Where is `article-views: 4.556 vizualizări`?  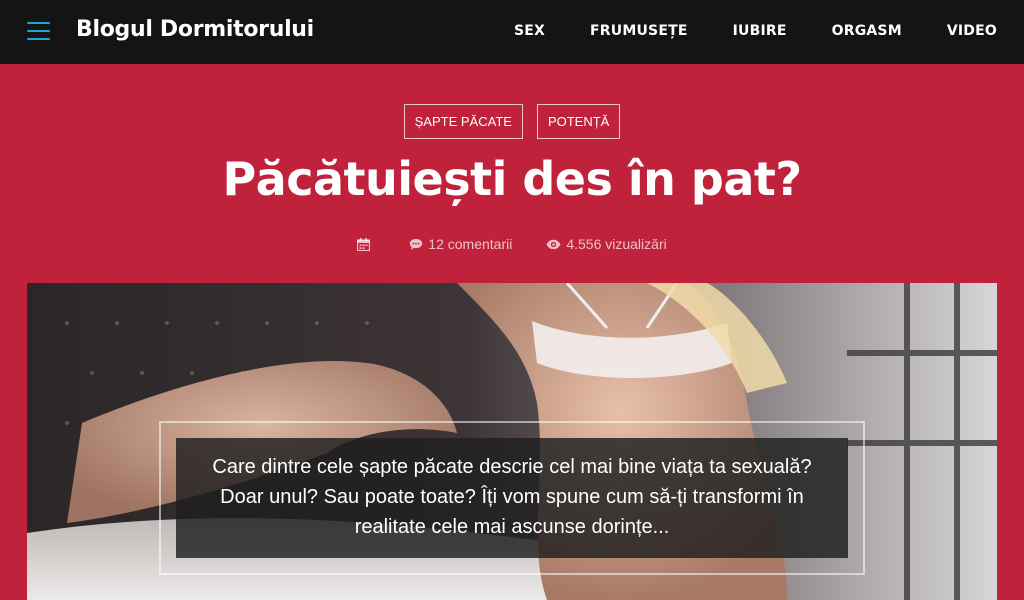 article-views: 4.556 vizualizări is located at coordinates (606, 244).